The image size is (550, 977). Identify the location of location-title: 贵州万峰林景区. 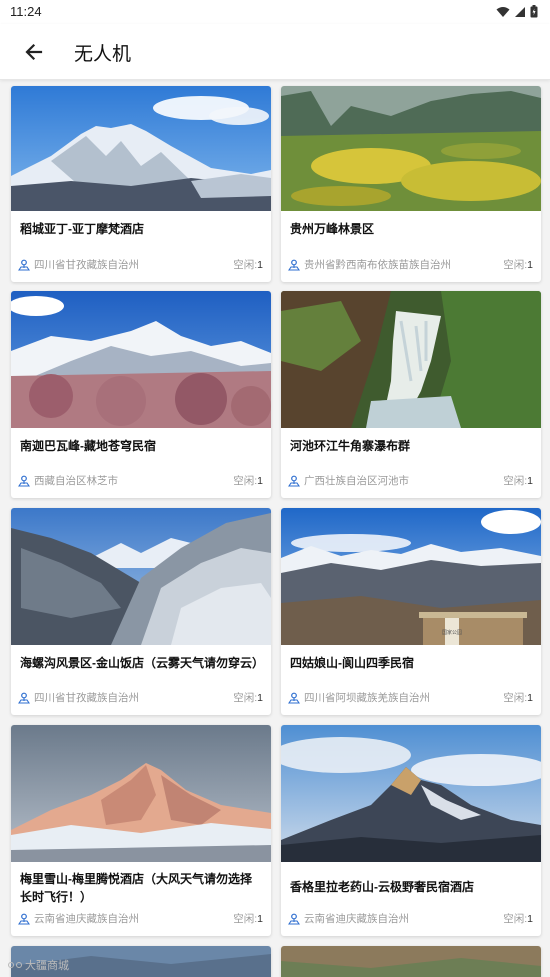
(332, 229).